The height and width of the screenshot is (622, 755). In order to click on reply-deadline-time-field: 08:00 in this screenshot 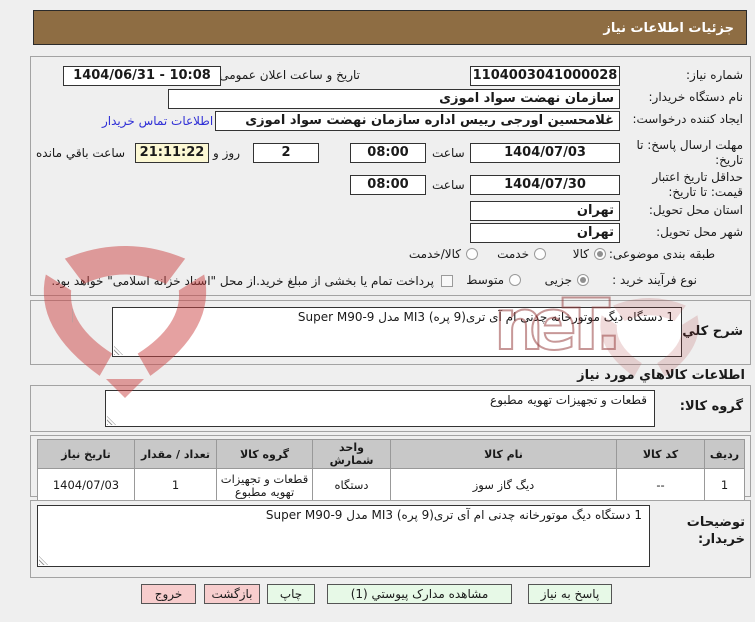, I will do `click(388, 153)`.